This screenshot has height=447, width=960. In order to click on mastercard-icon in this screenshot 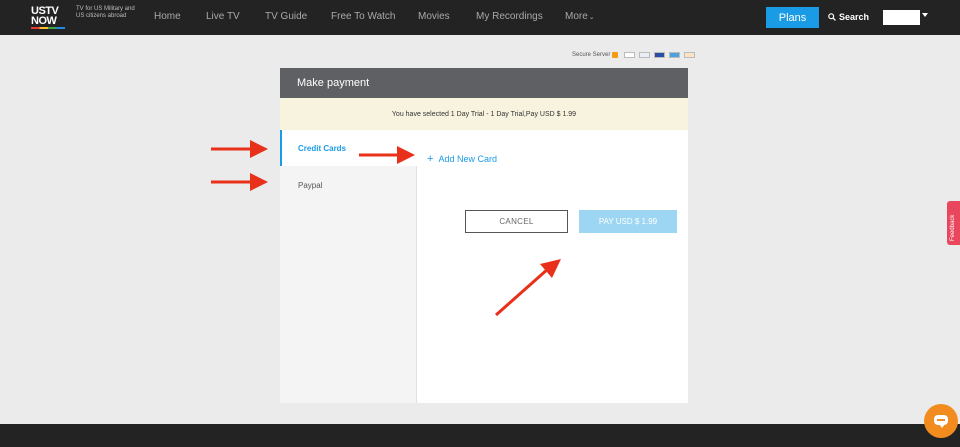, I will do `click(645, 55)`.